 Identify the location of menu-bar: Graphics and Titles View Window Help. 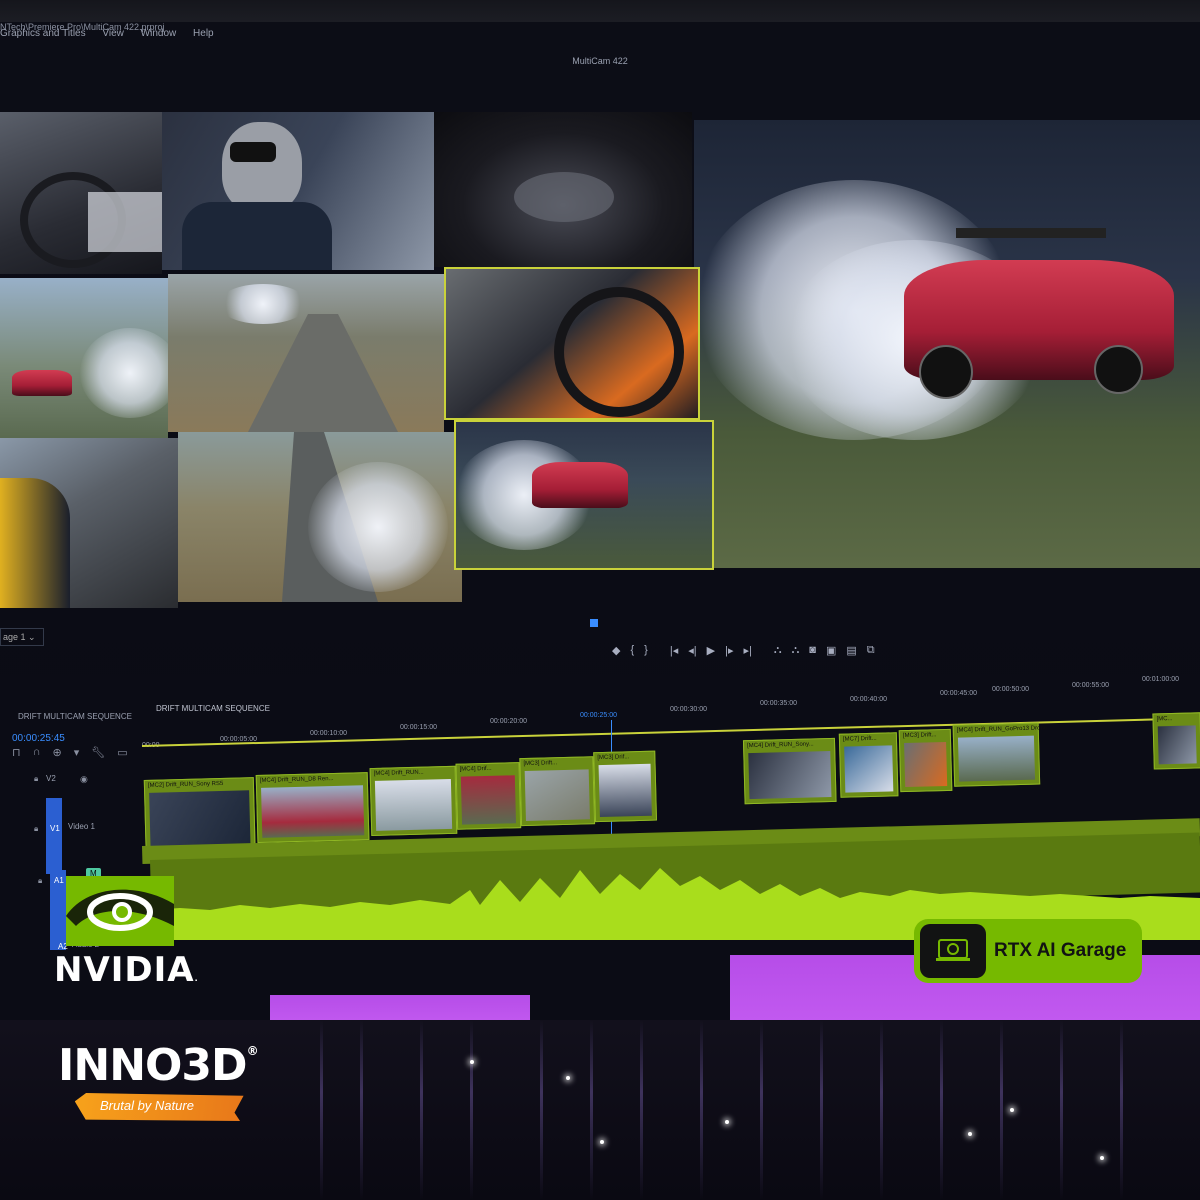
(600, 37).